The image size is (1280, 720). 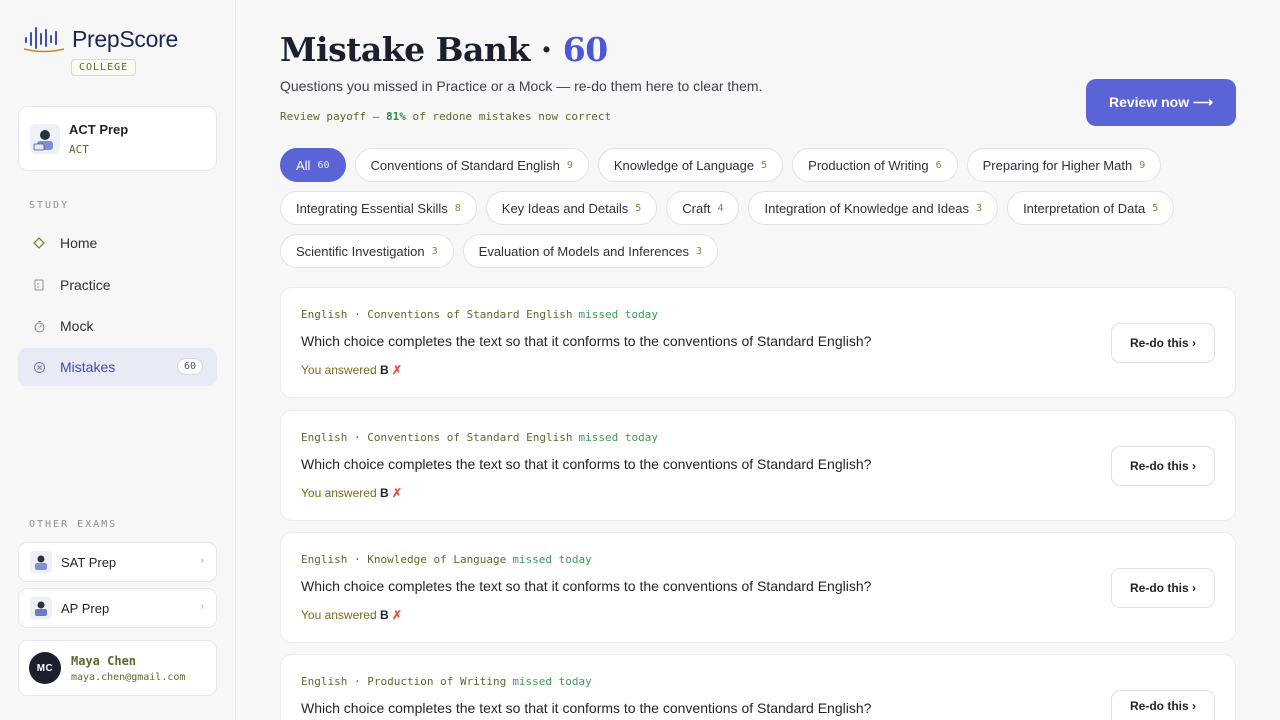 I want to click on filter-chip: Evaluation of Models and Inferences 3, so click(x=590, y=251).